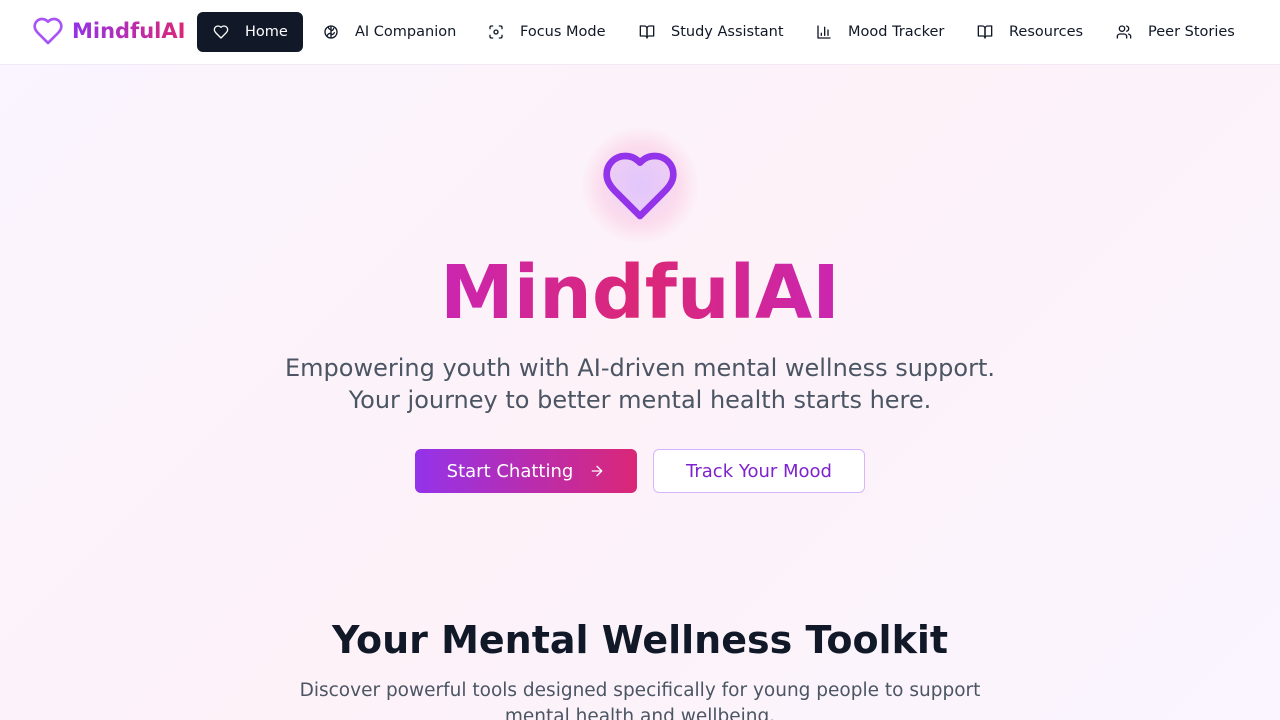 The image size is (1280, 720). What do you see at coordinates (1046, 32) in the screenshot?
I see `nav-item-label: Resources` at bounding box center [1046, 32].